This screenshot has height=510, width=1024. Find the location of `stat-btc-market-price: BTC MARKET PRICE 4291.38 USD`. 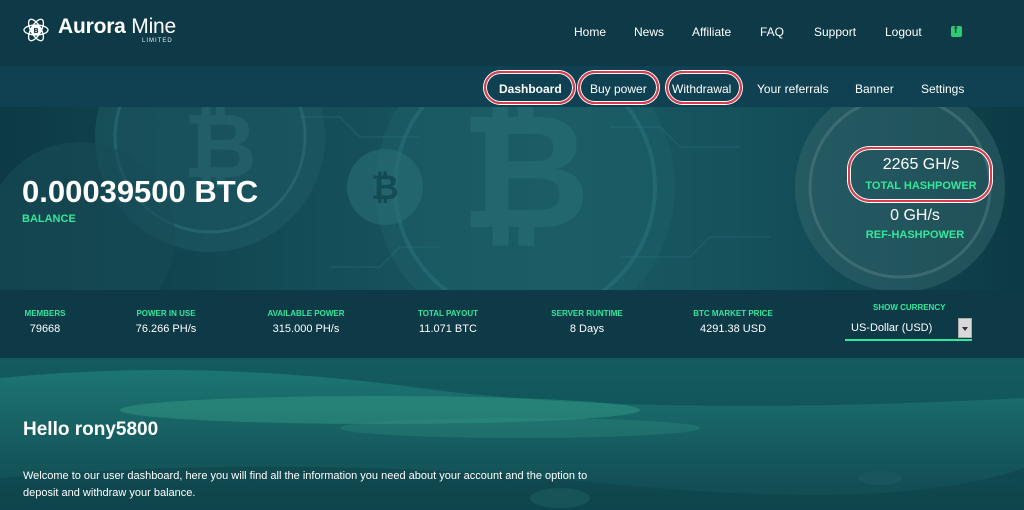

stat-btc-market-price: BTC MARKET PRICE 4291.38 USD is located at coordinates (733, 322).